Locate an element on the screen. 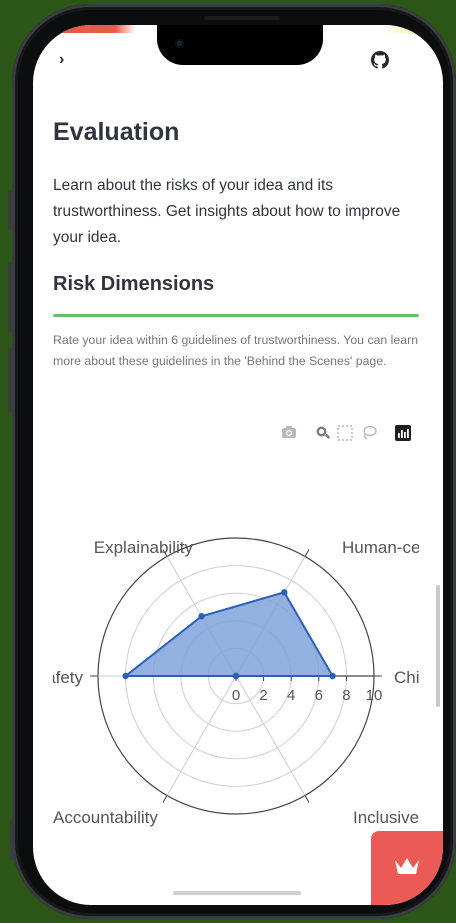  grid-spoke is located at coordinates (201, 735).